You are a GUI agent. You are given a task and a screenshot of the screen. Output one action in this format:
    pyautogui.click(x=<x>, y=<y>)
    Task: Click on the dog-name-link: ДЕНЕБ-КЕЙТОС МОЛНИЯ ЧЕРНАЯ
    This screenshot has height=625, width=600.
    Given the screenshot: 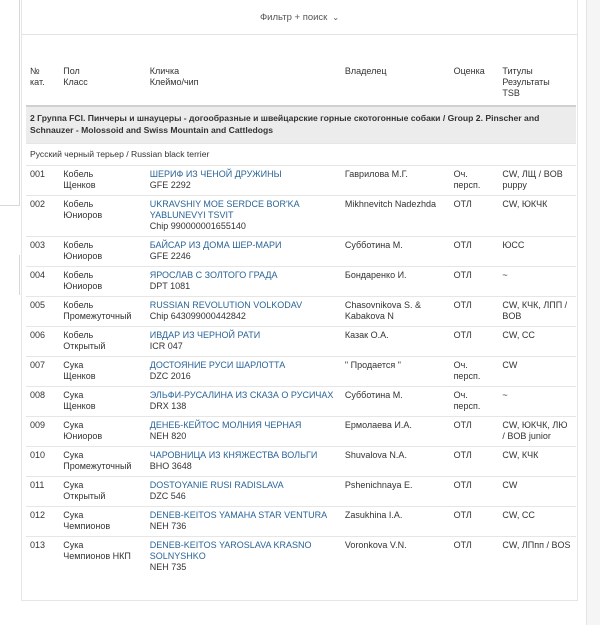 What is the action you would take?
    pyautogui.click(x=243, y=425)
    